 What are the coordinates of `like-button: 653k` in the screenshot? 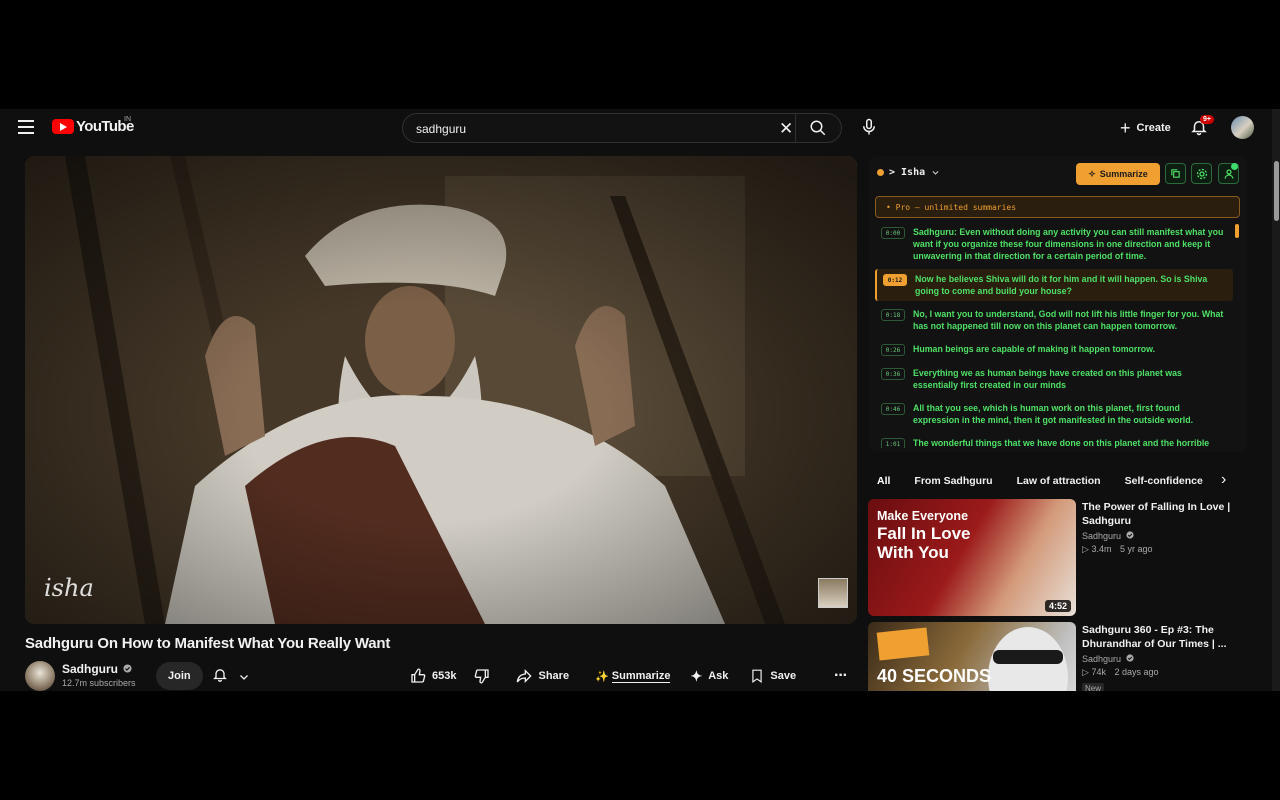 It's located at (433, 676).